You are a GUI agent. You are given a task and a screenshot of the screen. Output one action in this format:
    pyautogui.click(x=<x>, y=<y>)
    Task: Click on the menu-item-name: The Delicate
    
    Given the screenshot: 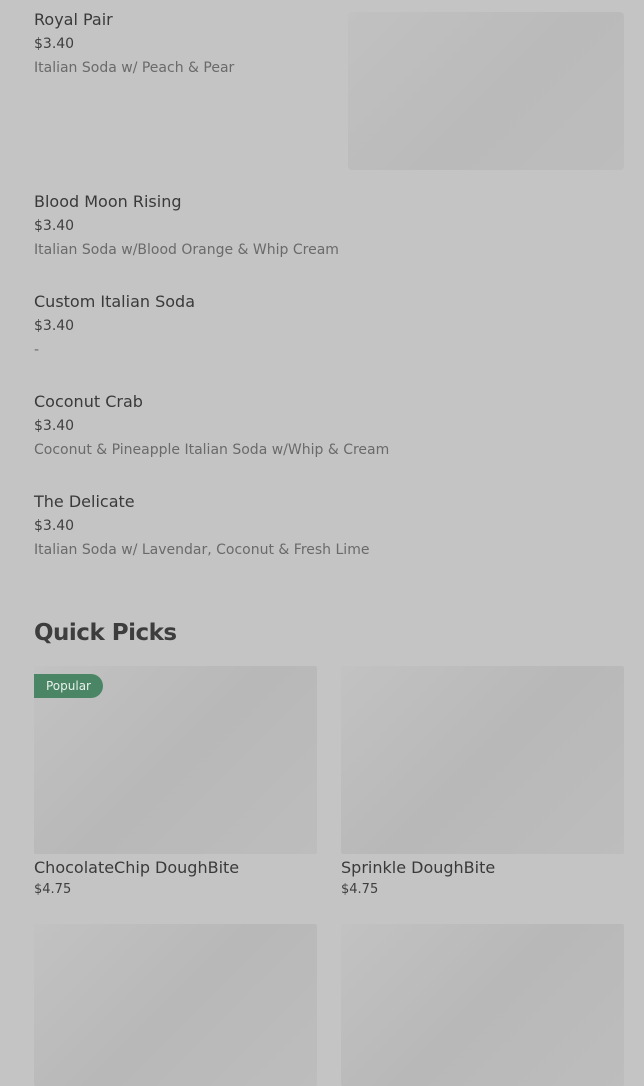 What is the action you would take?
    pyautogui.click(x=84, y=501)
    